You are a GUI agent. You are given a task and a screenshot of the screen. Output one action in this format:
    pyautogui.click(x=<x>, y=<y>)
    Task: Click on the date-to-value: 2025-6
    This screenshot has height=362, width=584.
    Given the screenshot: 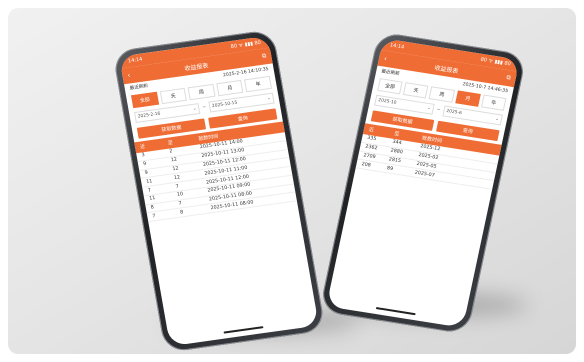 What is the action you would take?
    pyautogui.click(x=454, y=112)
    